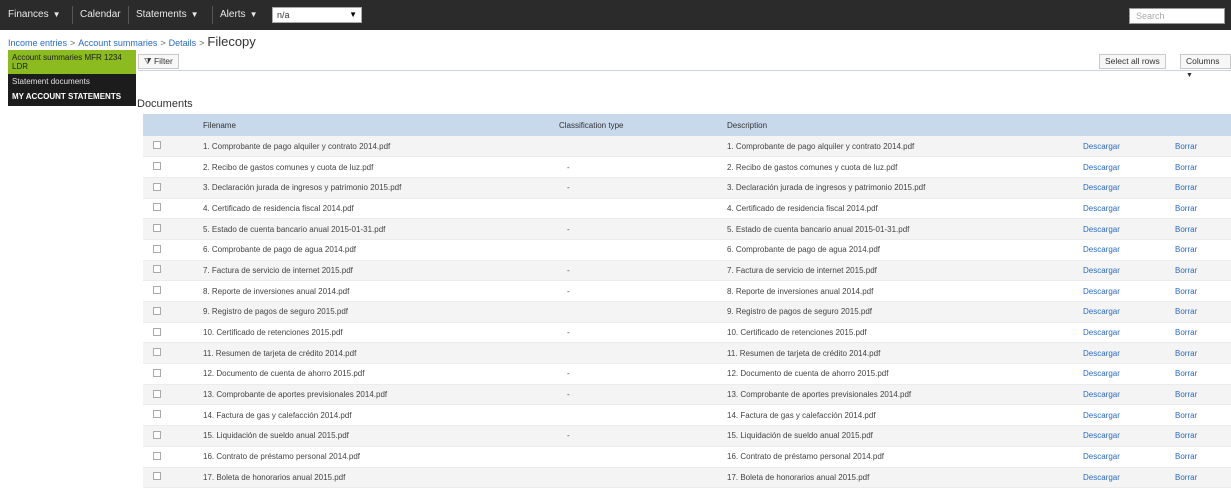 The image size is (1231, 488). Describe the element at coordinates (684, 64) in the screenshot. I see `toolbar: ⧩ Filter Select all rows Columns ▼` at that location.